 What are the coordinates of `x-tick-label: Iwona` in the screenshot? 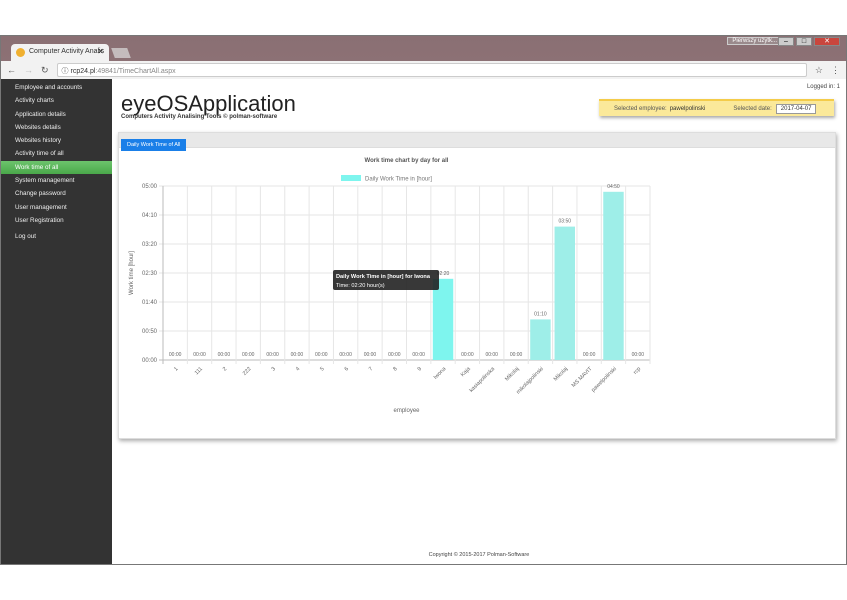 It's located at (440, 373).